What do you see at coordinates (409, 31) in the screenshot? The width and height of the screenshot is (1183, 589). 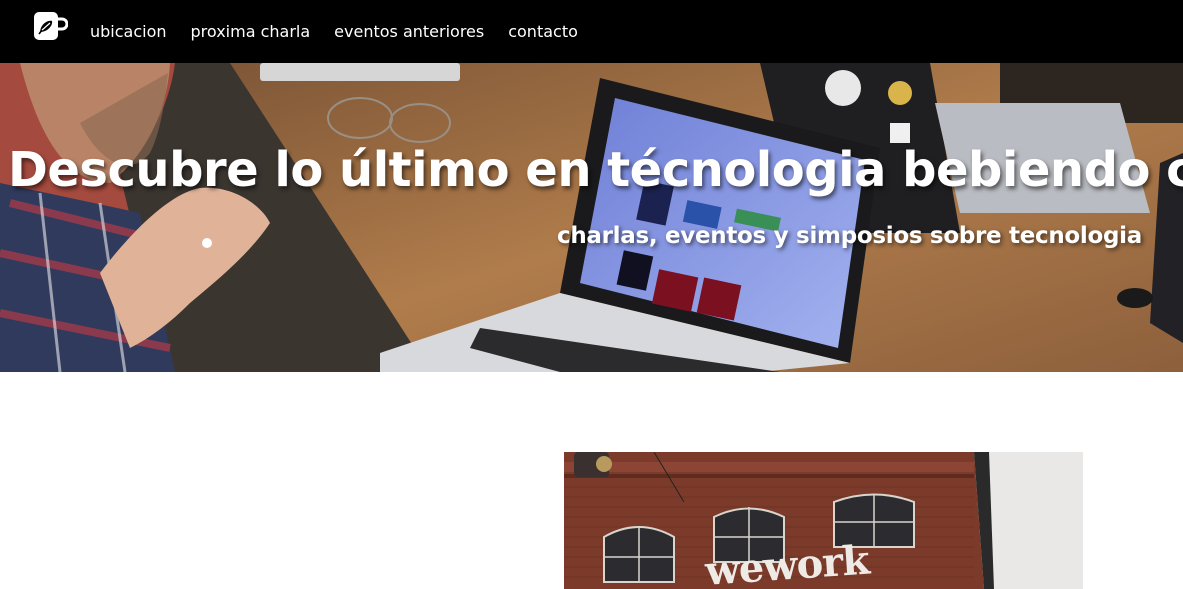 I see `nav-link-eventos-anteriores: eventos anteriores` at bounding box center [409, 31].